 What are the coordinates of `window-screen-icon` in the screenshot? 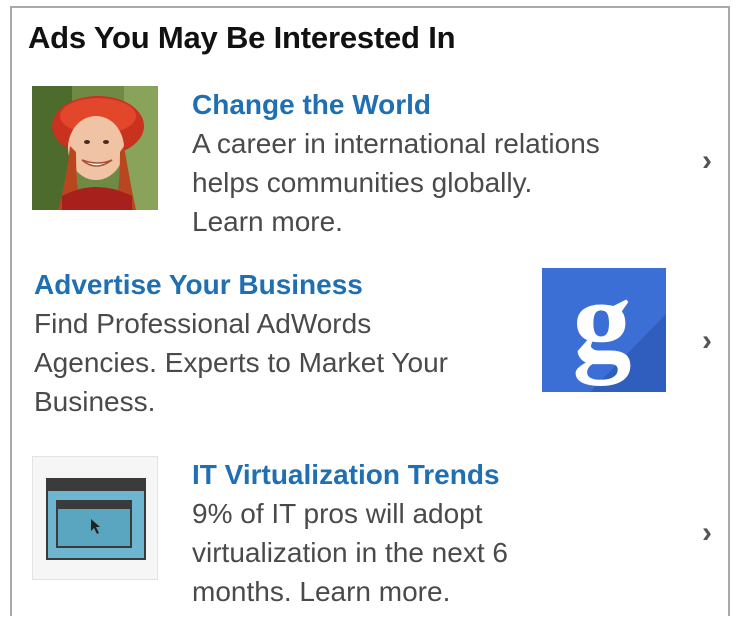 It's located at (95, 518).